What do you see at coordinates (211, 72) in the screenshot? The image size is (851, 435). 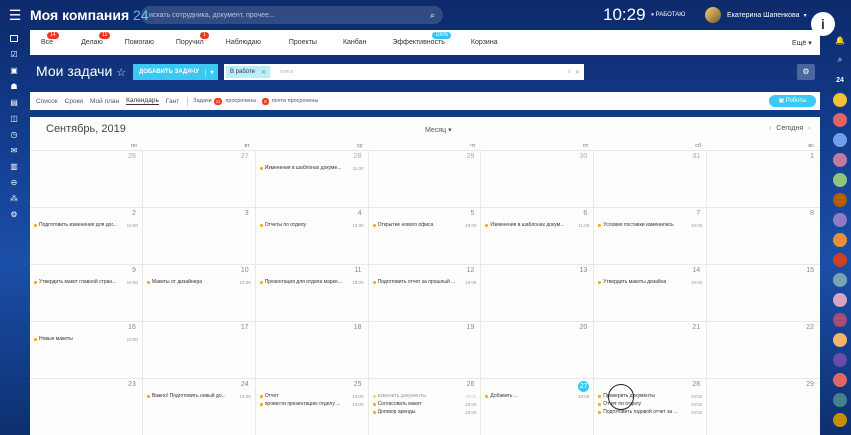 I see `chevron-down-icon: ▾` at bounding box center [211, 72].